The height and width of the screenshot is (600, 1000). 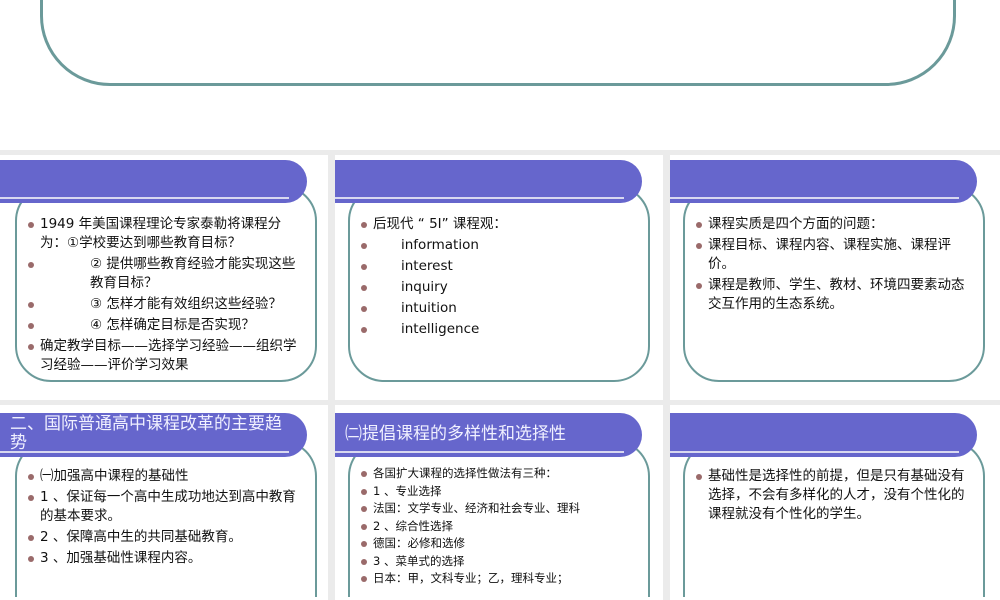 I want to click on list-item: 各国扩大课程的选择性做法有三种：, so click(x=500, y=473).